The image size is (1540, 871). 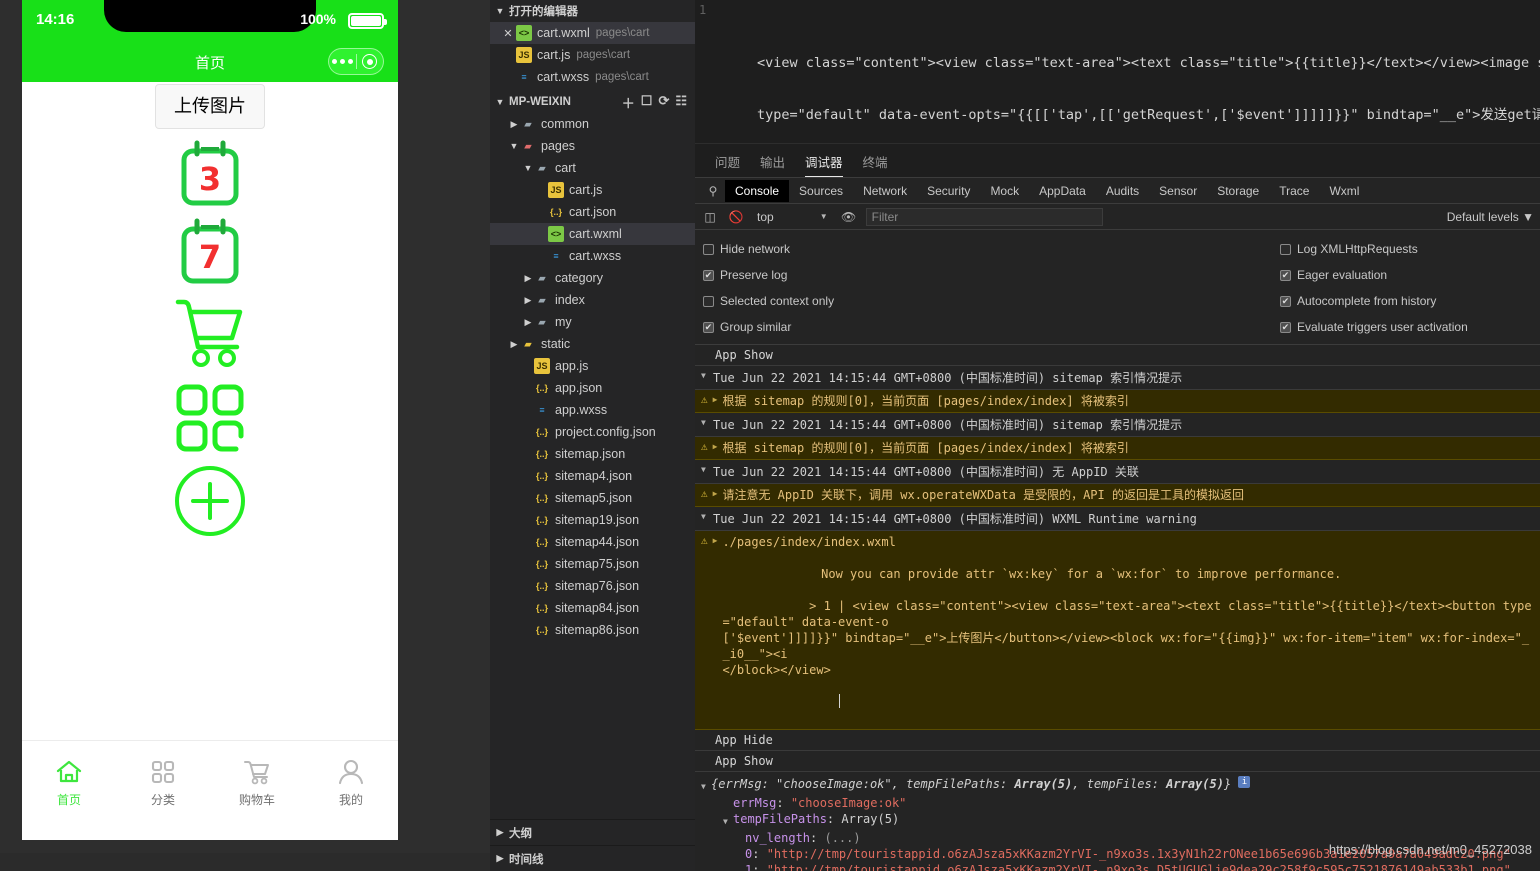 What do you see at coordinates (592, 168) in the screenshot?
I see `tree-folder: ▼ ▰ cart` at bounding box center [592, 168].